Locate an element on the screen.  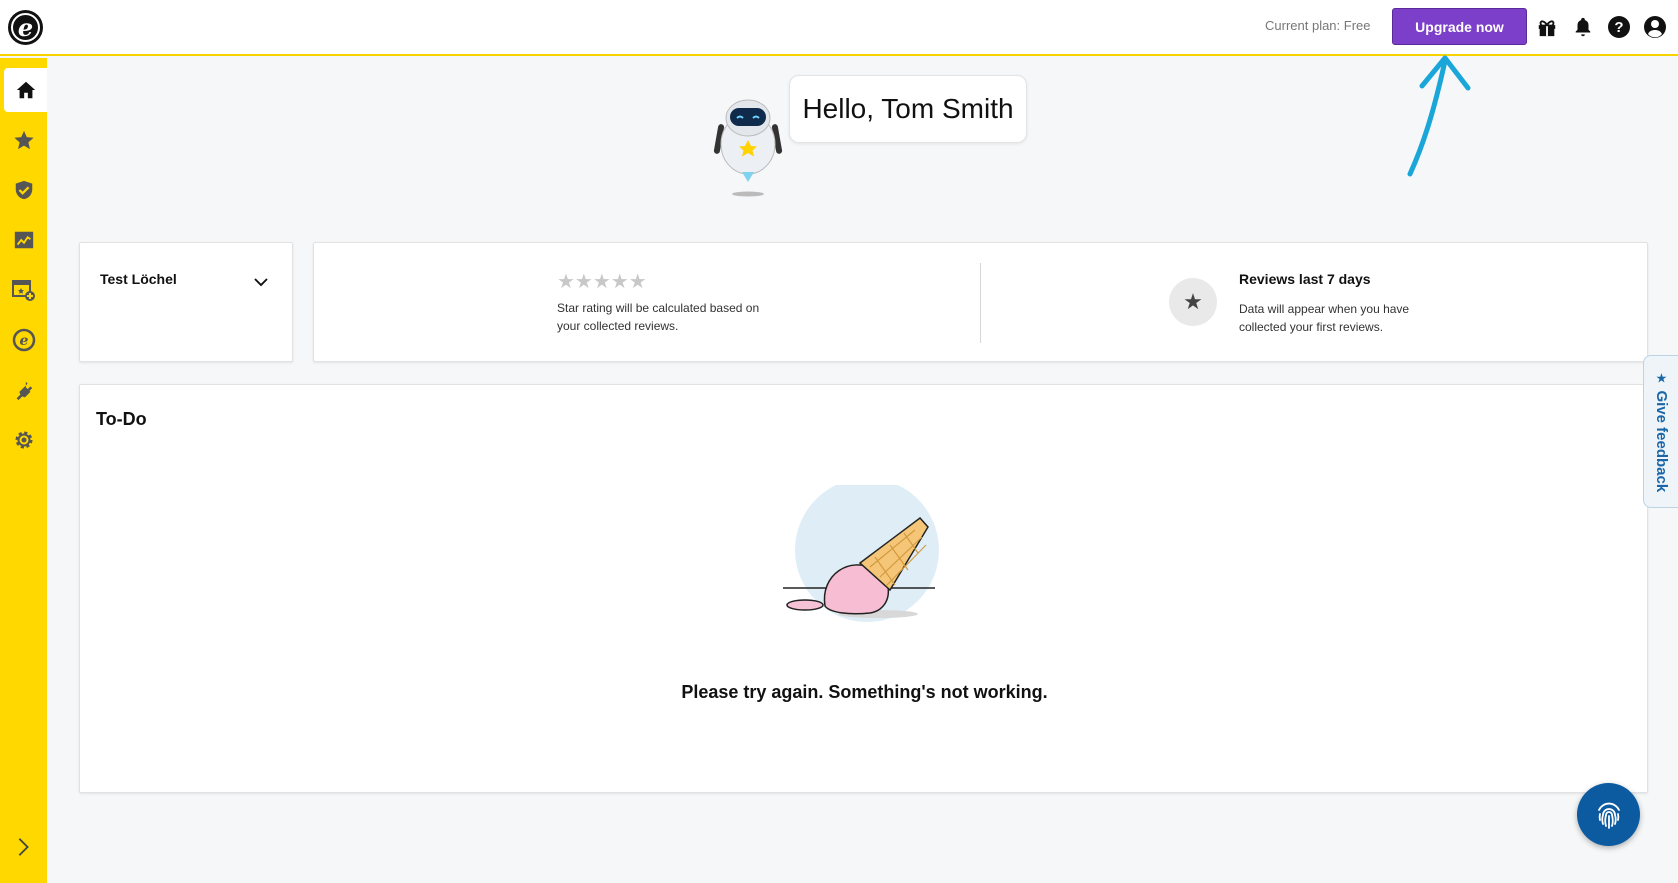
browser-add-icon is located at coordinates (23, 290).